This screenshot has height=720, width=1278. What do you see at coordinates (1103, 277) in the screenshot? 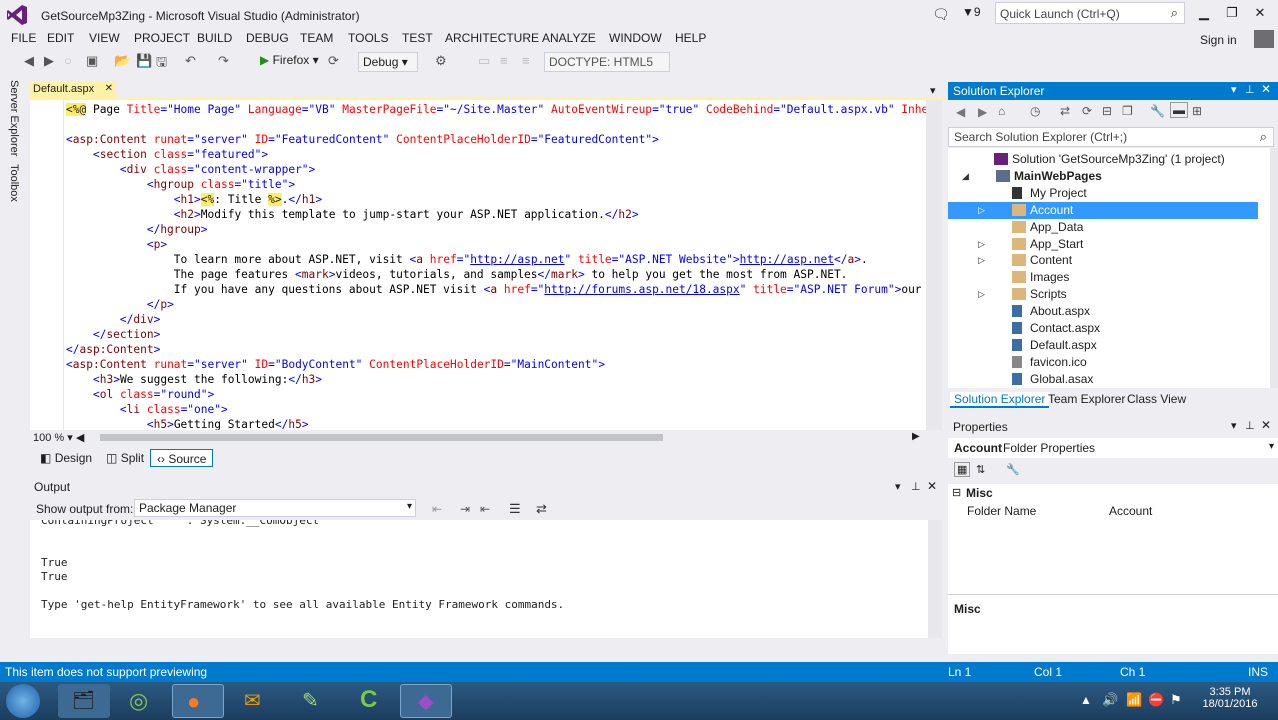
I see `tree-item-images: Images` at bounding box center [1103, 277].